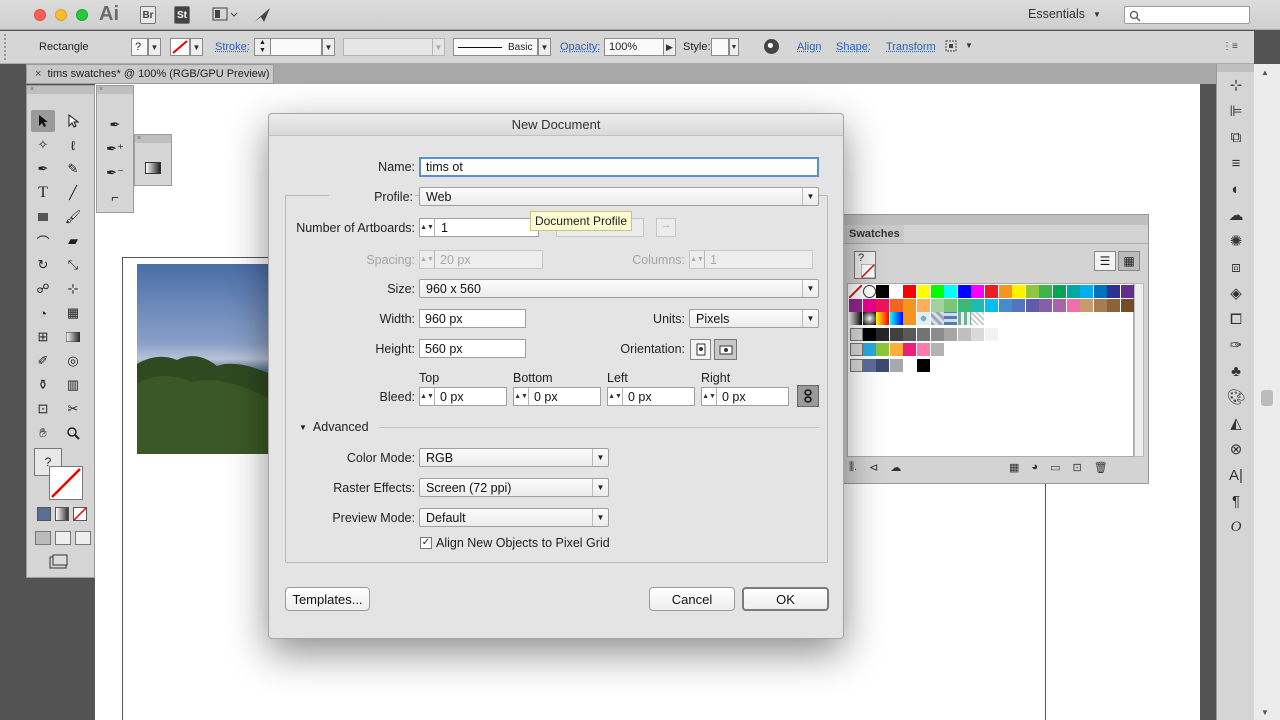 The height and width of the screenshot is (720, 1280). I want to click on screen-mode-icon, so click(59, 562).